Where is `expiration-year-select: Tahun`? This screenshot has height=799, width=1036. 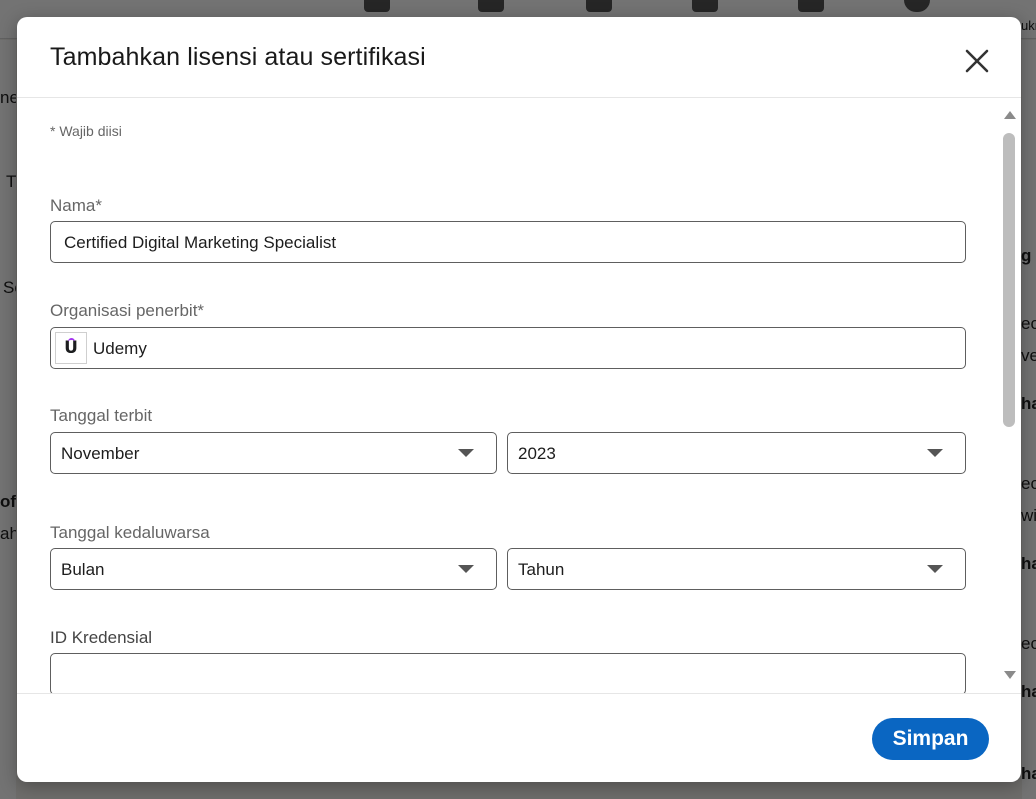 expiration-year-select: Tahun is located at coordinates (736, 569).